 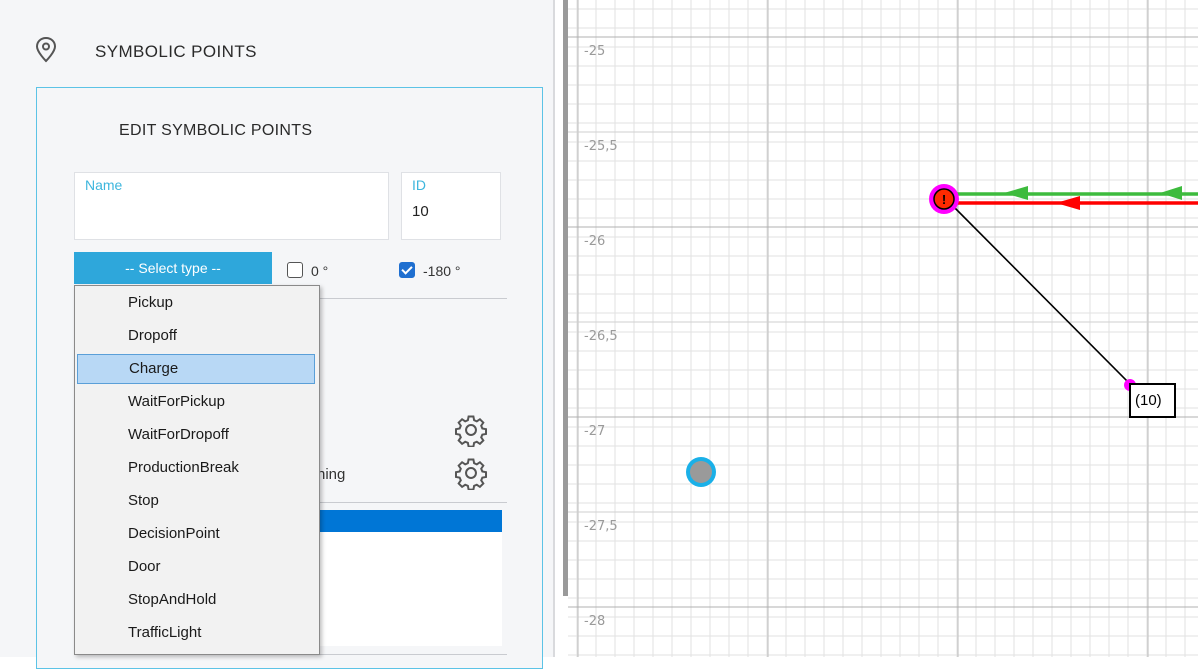 I want to click on name-label: Name, so click(x=104, y=185).